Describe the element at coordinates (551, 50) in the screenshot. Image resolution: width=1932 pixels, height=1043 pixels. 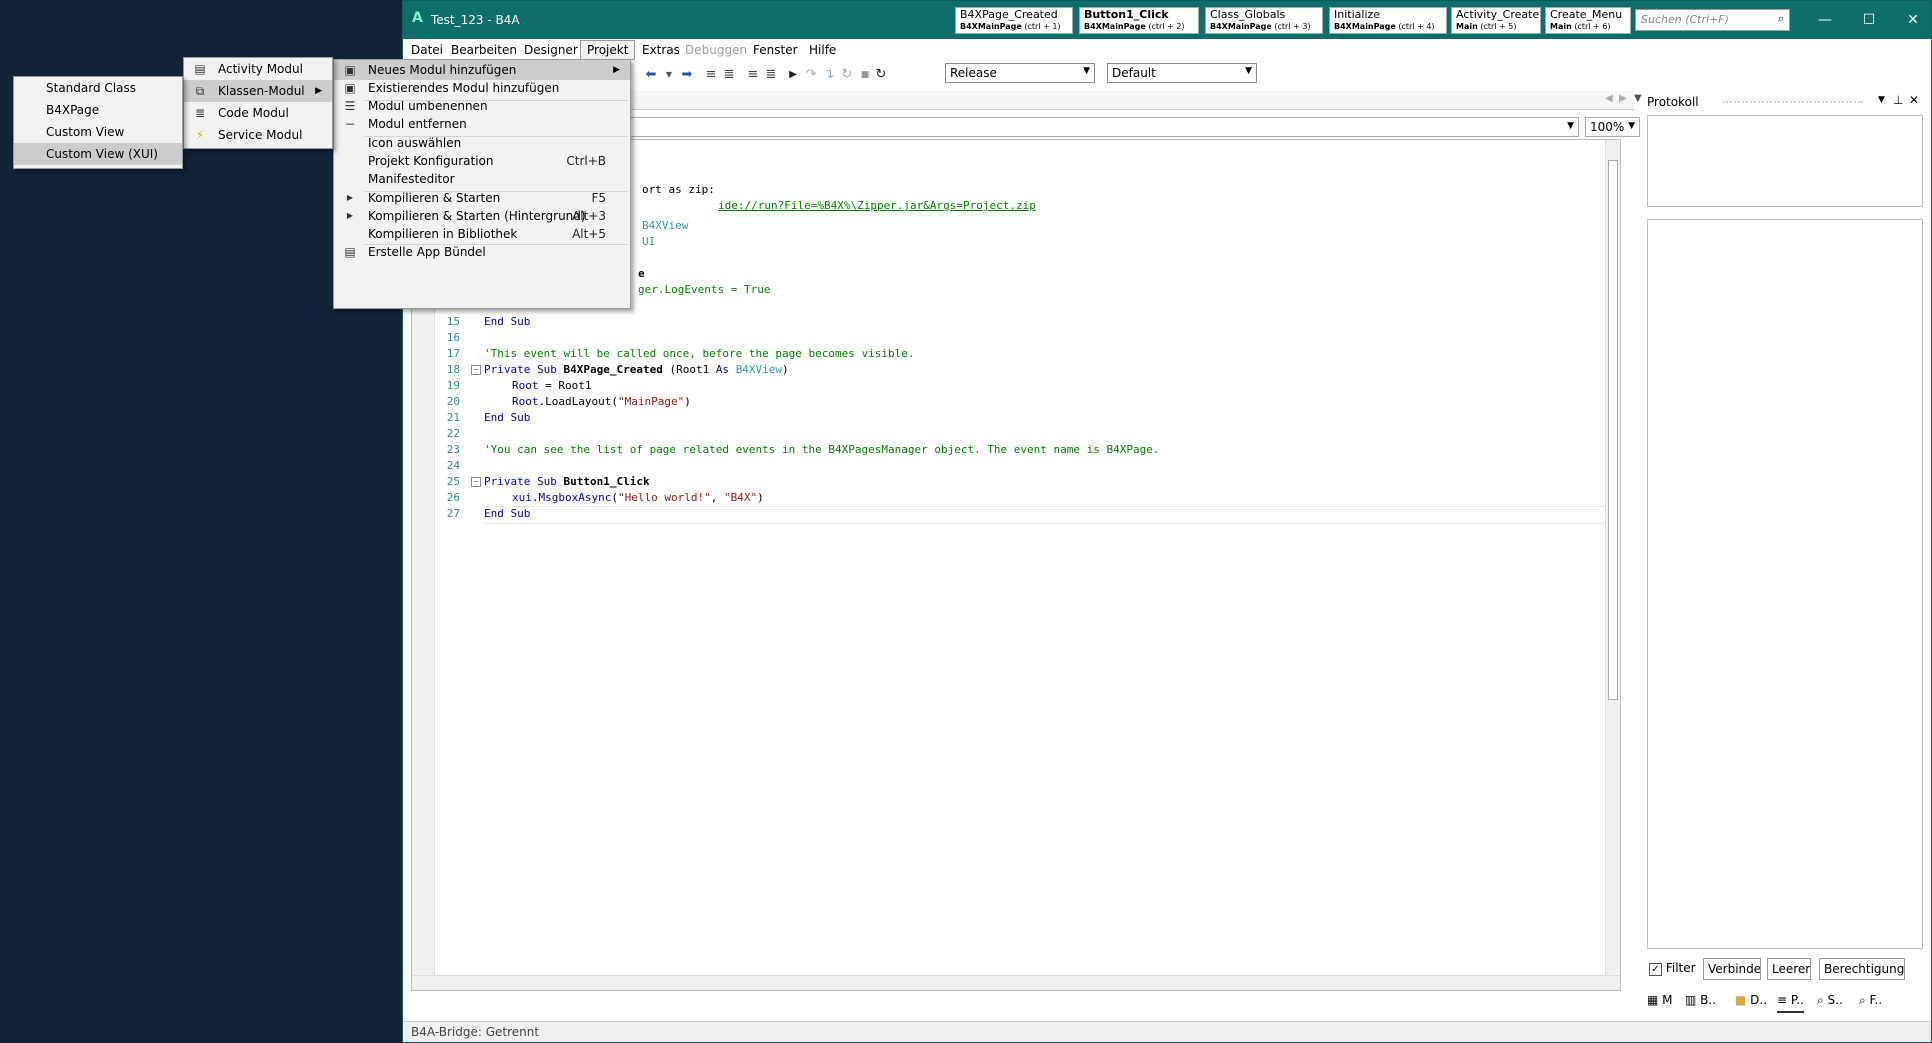
I see `menu-designer: Designer` at that location.